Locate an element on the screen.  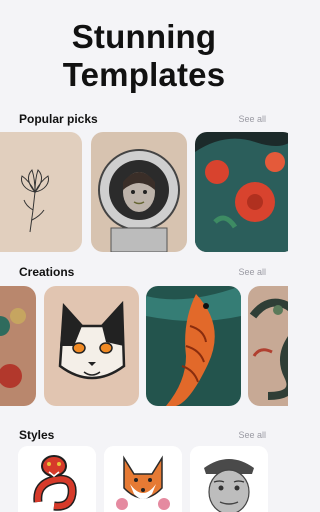
hero-title-line-2: Templates is located at coordinates (144, 74).